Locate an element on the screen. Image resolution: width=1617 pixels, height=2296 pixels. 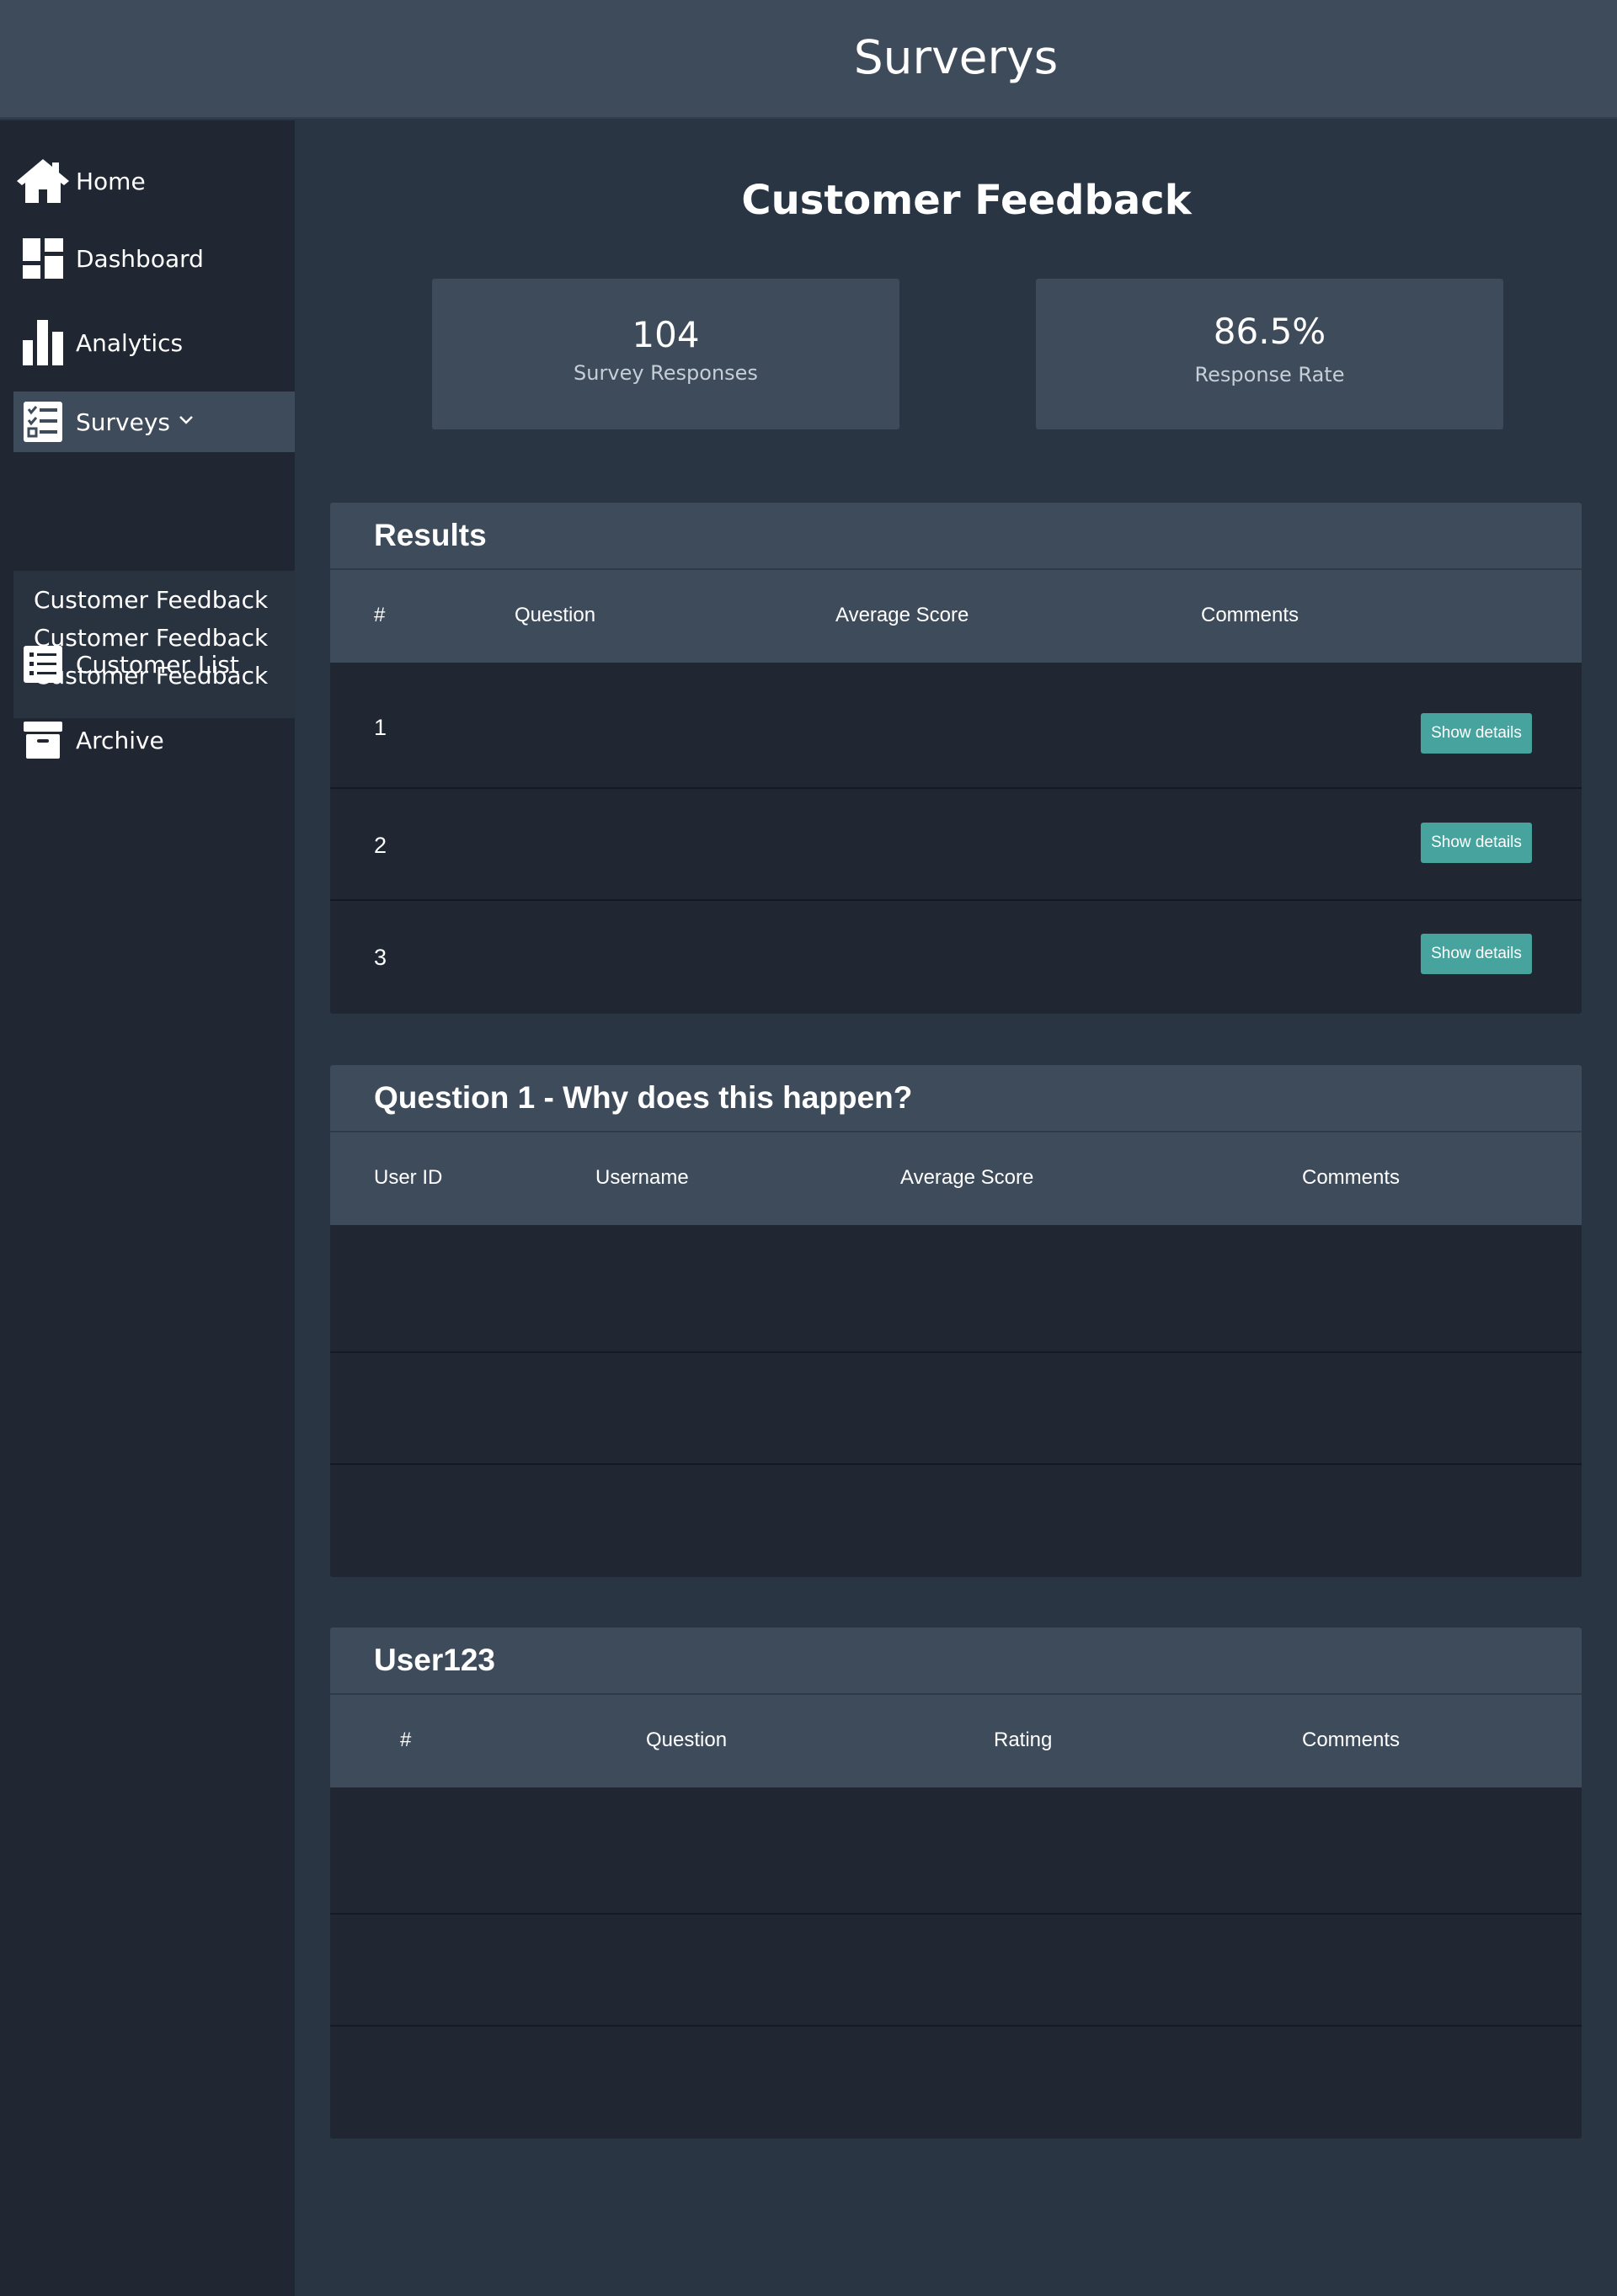
panel-title: Question 1 - Why does this happen? is located at coordinates (956, 1098).